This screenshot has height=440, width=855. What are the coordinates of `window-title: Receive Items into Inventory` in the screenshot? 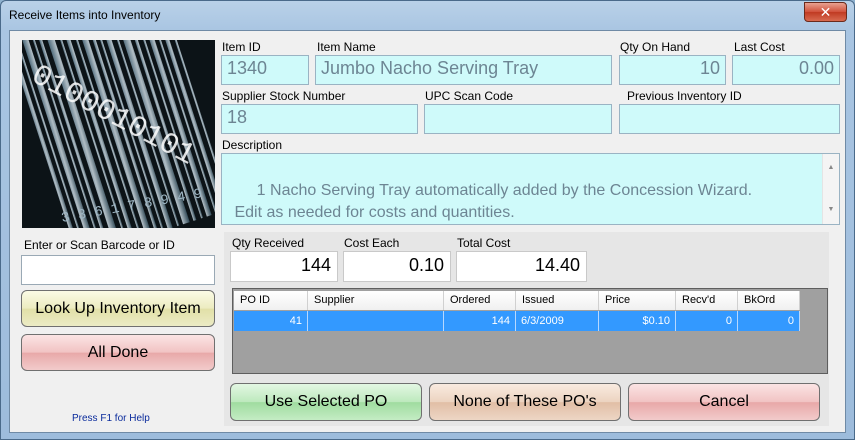 It's located at (85, 15).